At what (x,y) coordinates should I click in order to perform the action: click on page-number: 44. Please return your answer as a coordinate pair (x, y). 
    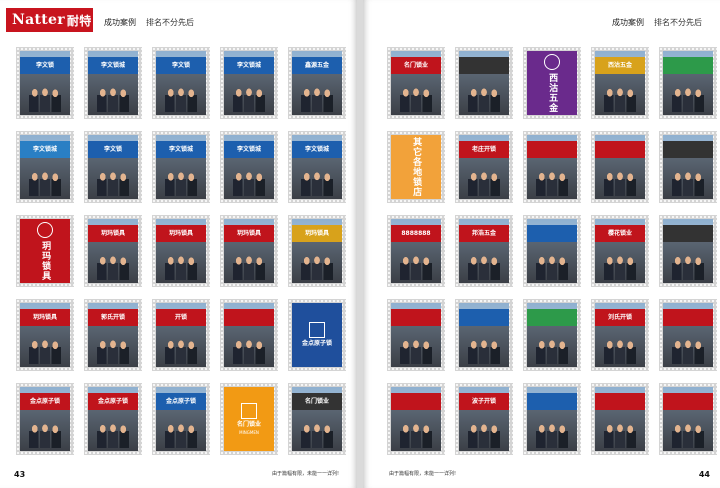
    Looking at the image, I should click on (704, 474).